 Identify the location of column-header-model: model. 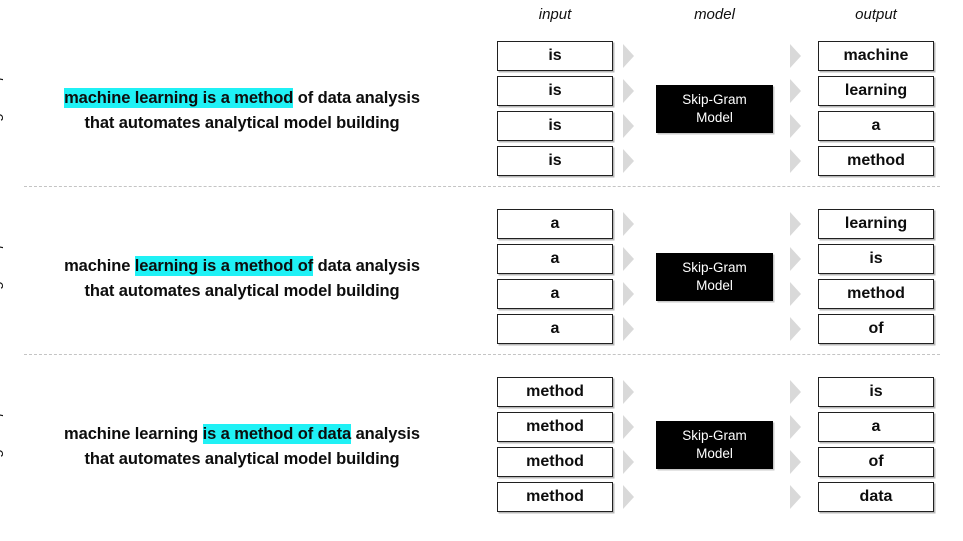
(714, 14).